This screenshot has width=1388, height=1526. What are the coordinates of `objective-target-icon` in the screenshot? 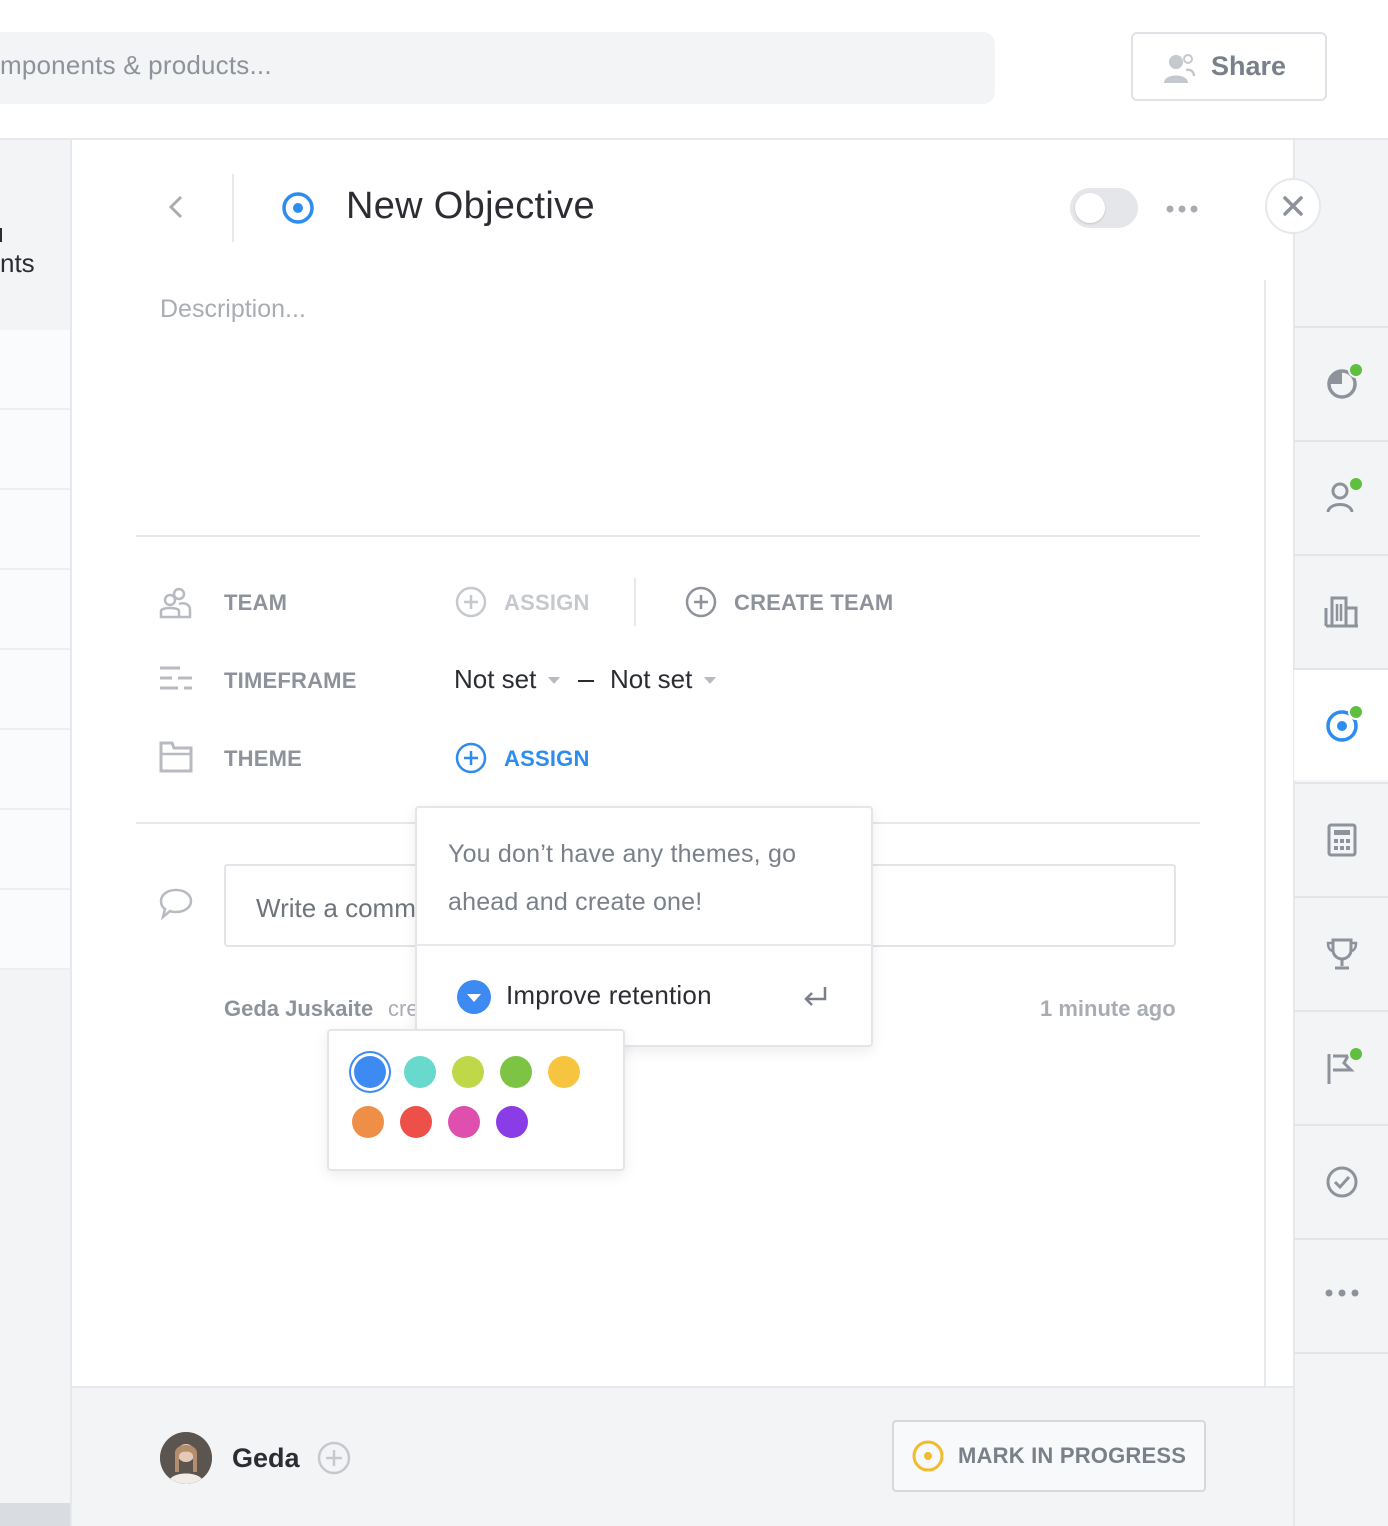 It's located at (298, 208).